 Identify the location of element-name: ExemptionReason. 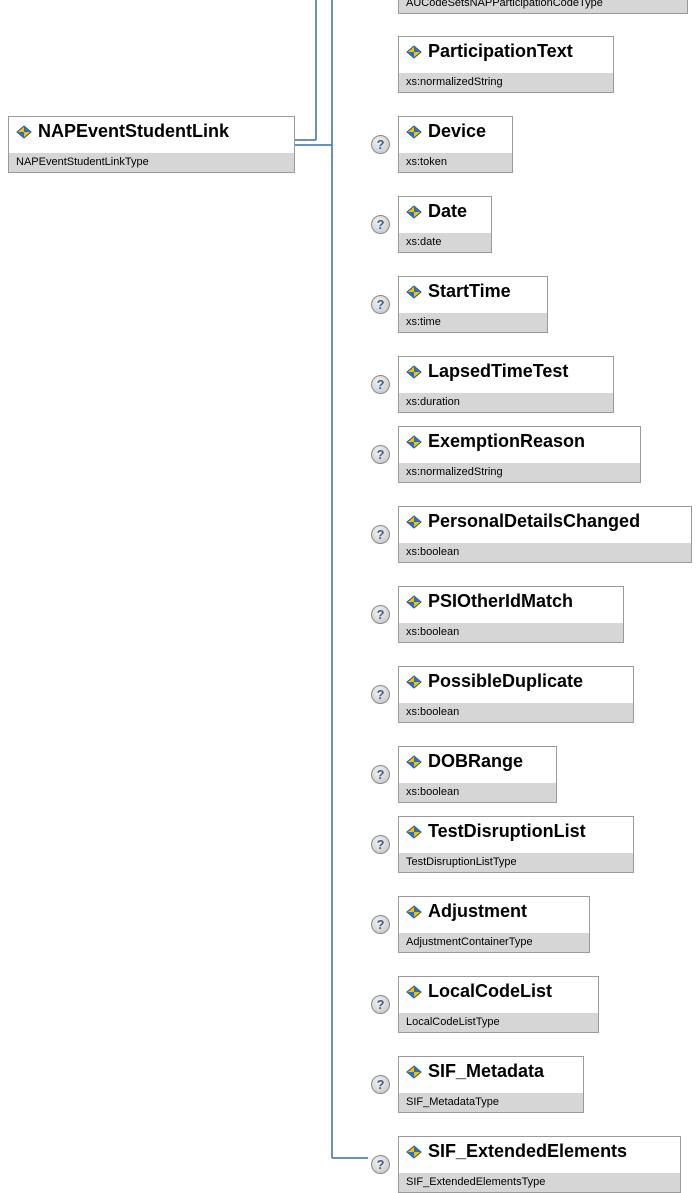
(507, 441).